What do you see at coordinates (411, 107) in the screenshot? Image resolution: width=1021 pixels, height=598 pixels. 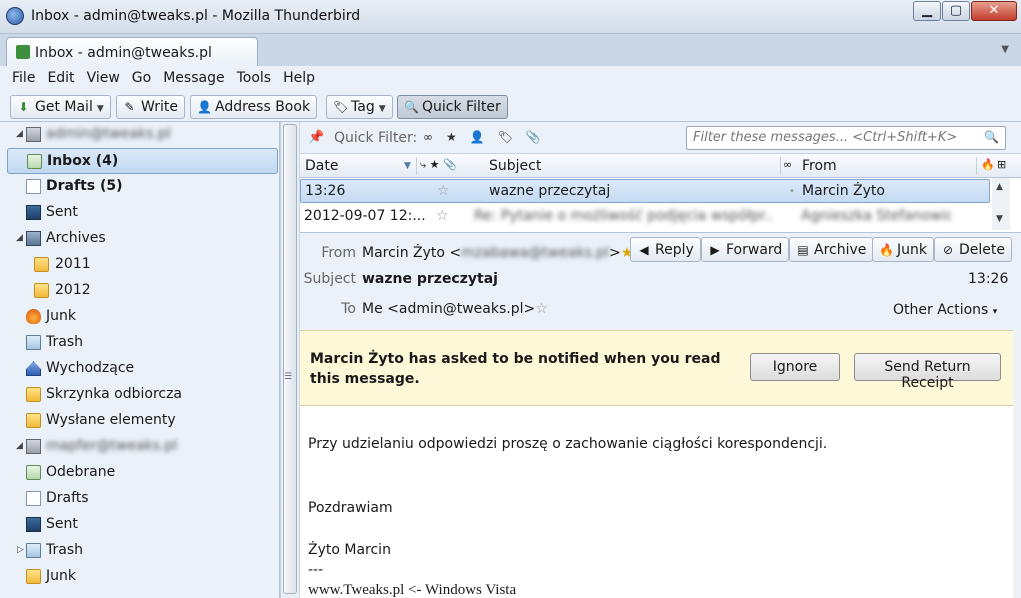 I see `search-icon: 🔍` at bounding box center [411, 107].